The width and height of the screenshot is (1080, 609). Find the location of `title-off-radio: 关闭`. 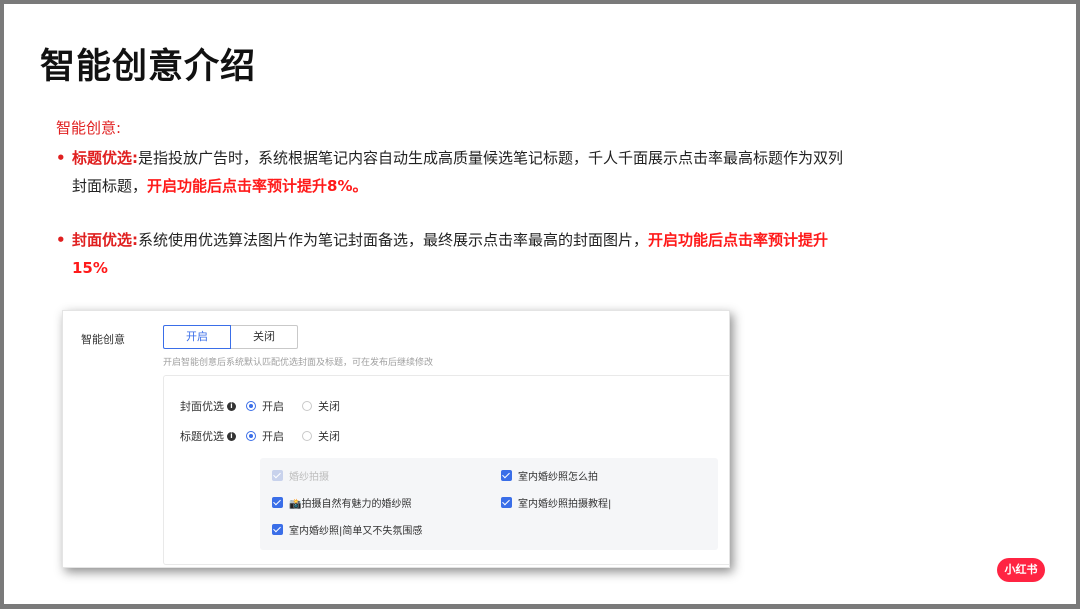

title-off-radio: 关闭 is located at coordinates (321, 436).